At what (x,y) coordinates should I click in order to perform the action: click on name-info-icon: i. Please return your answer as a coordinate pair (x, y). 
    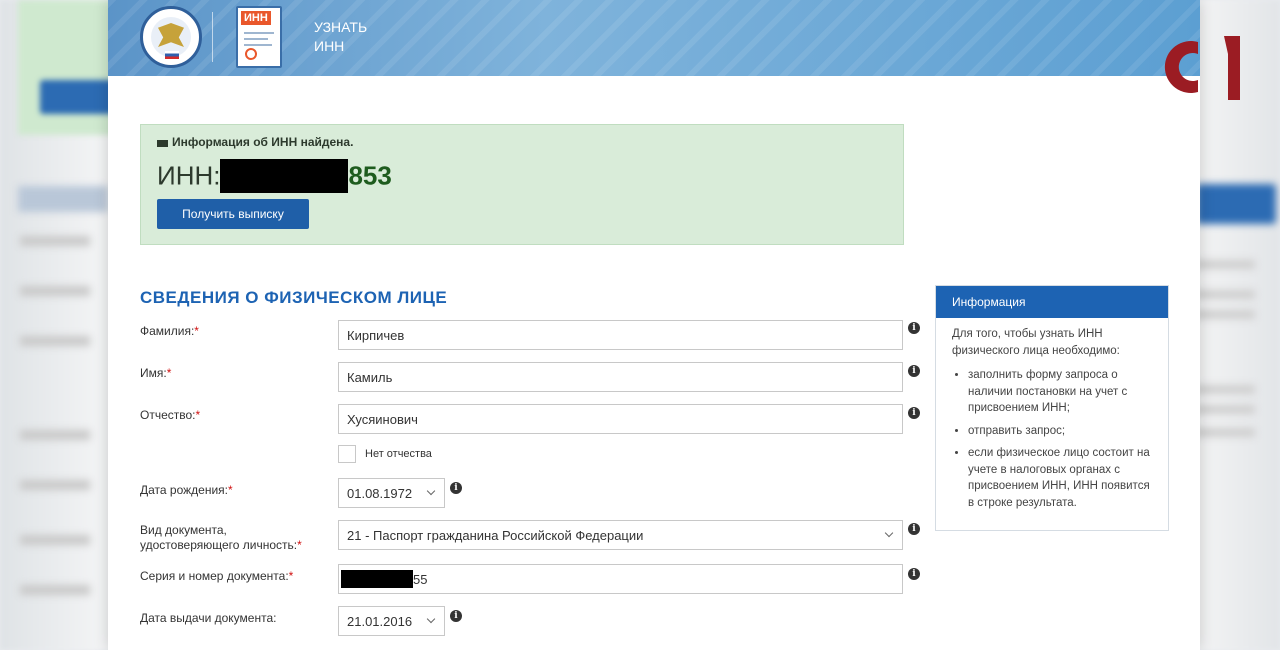
    Looking at the image, I should click on (914, 371).